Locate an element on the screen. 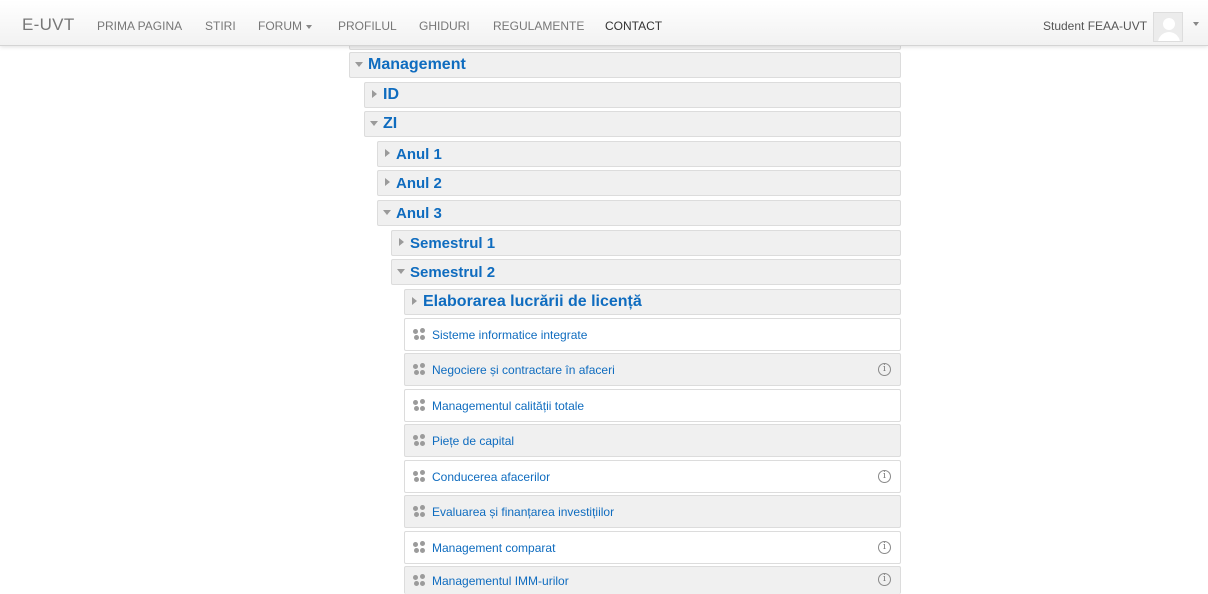 The image size is (1208, 594). user-menu-chevron-down-icon is located at coordinates (1196, 24).